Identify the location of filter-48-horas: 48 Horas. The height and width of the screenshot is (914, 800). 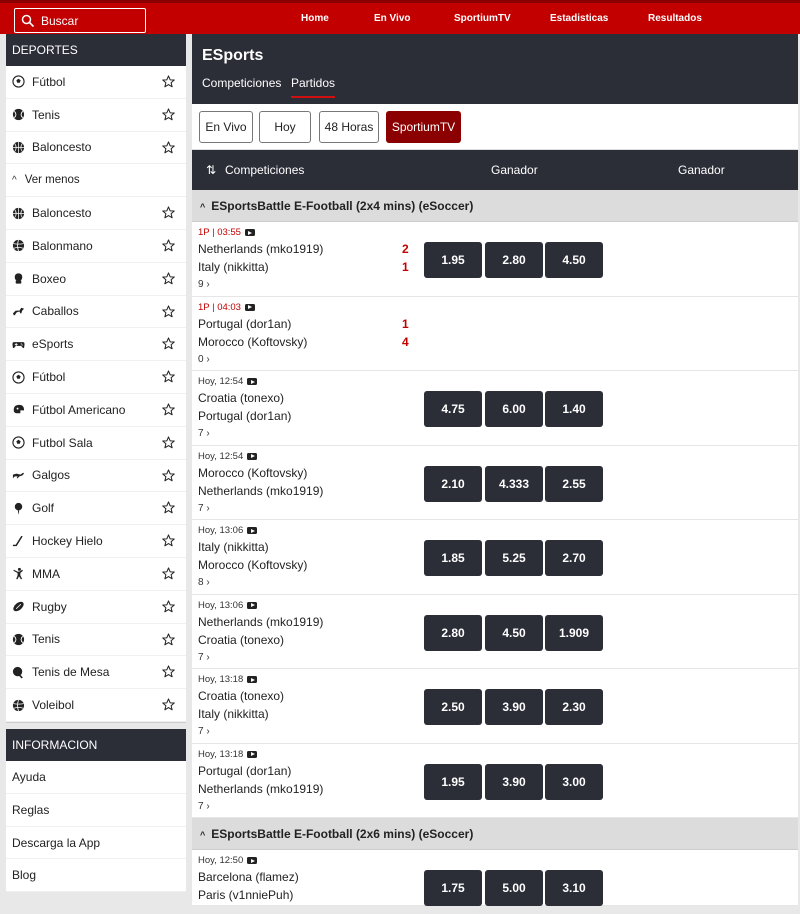
(349, 127).